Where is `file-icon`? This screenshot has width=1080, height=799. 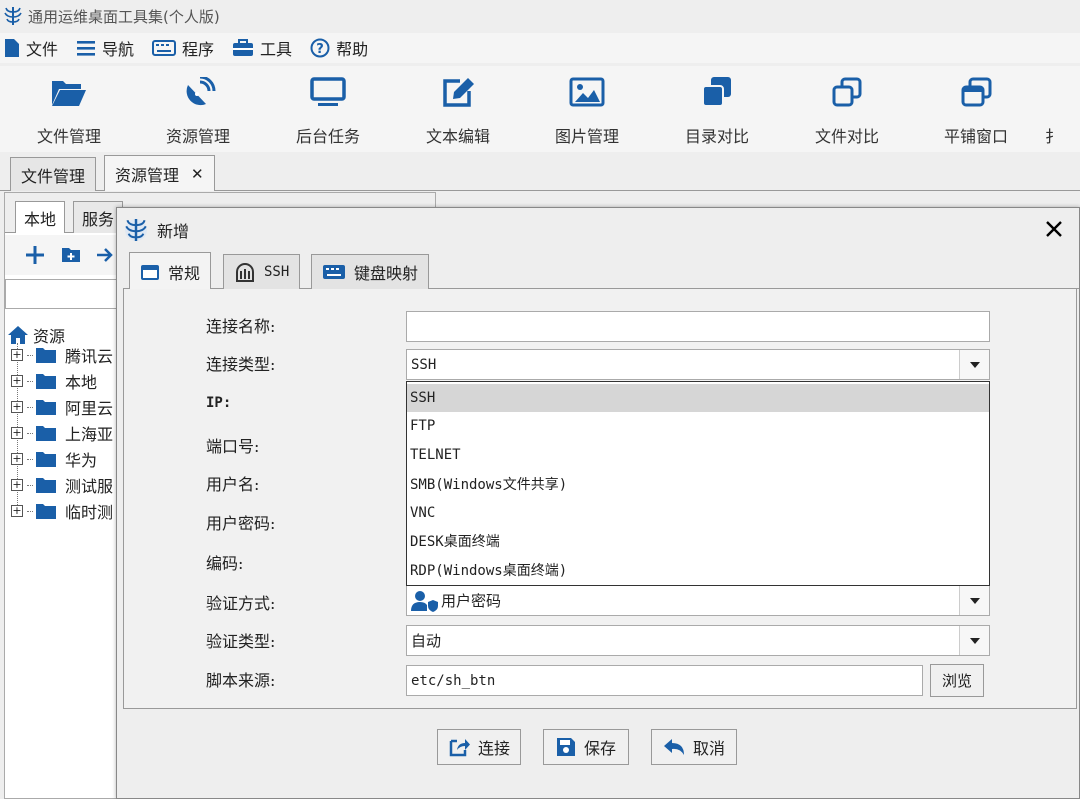 file-icon is located at coordinates (12, 48).